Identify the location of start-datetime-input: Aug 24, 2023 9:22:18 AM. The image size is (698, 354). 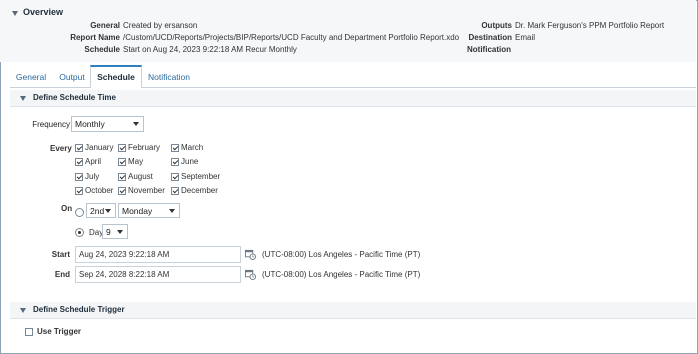
(158, 254).